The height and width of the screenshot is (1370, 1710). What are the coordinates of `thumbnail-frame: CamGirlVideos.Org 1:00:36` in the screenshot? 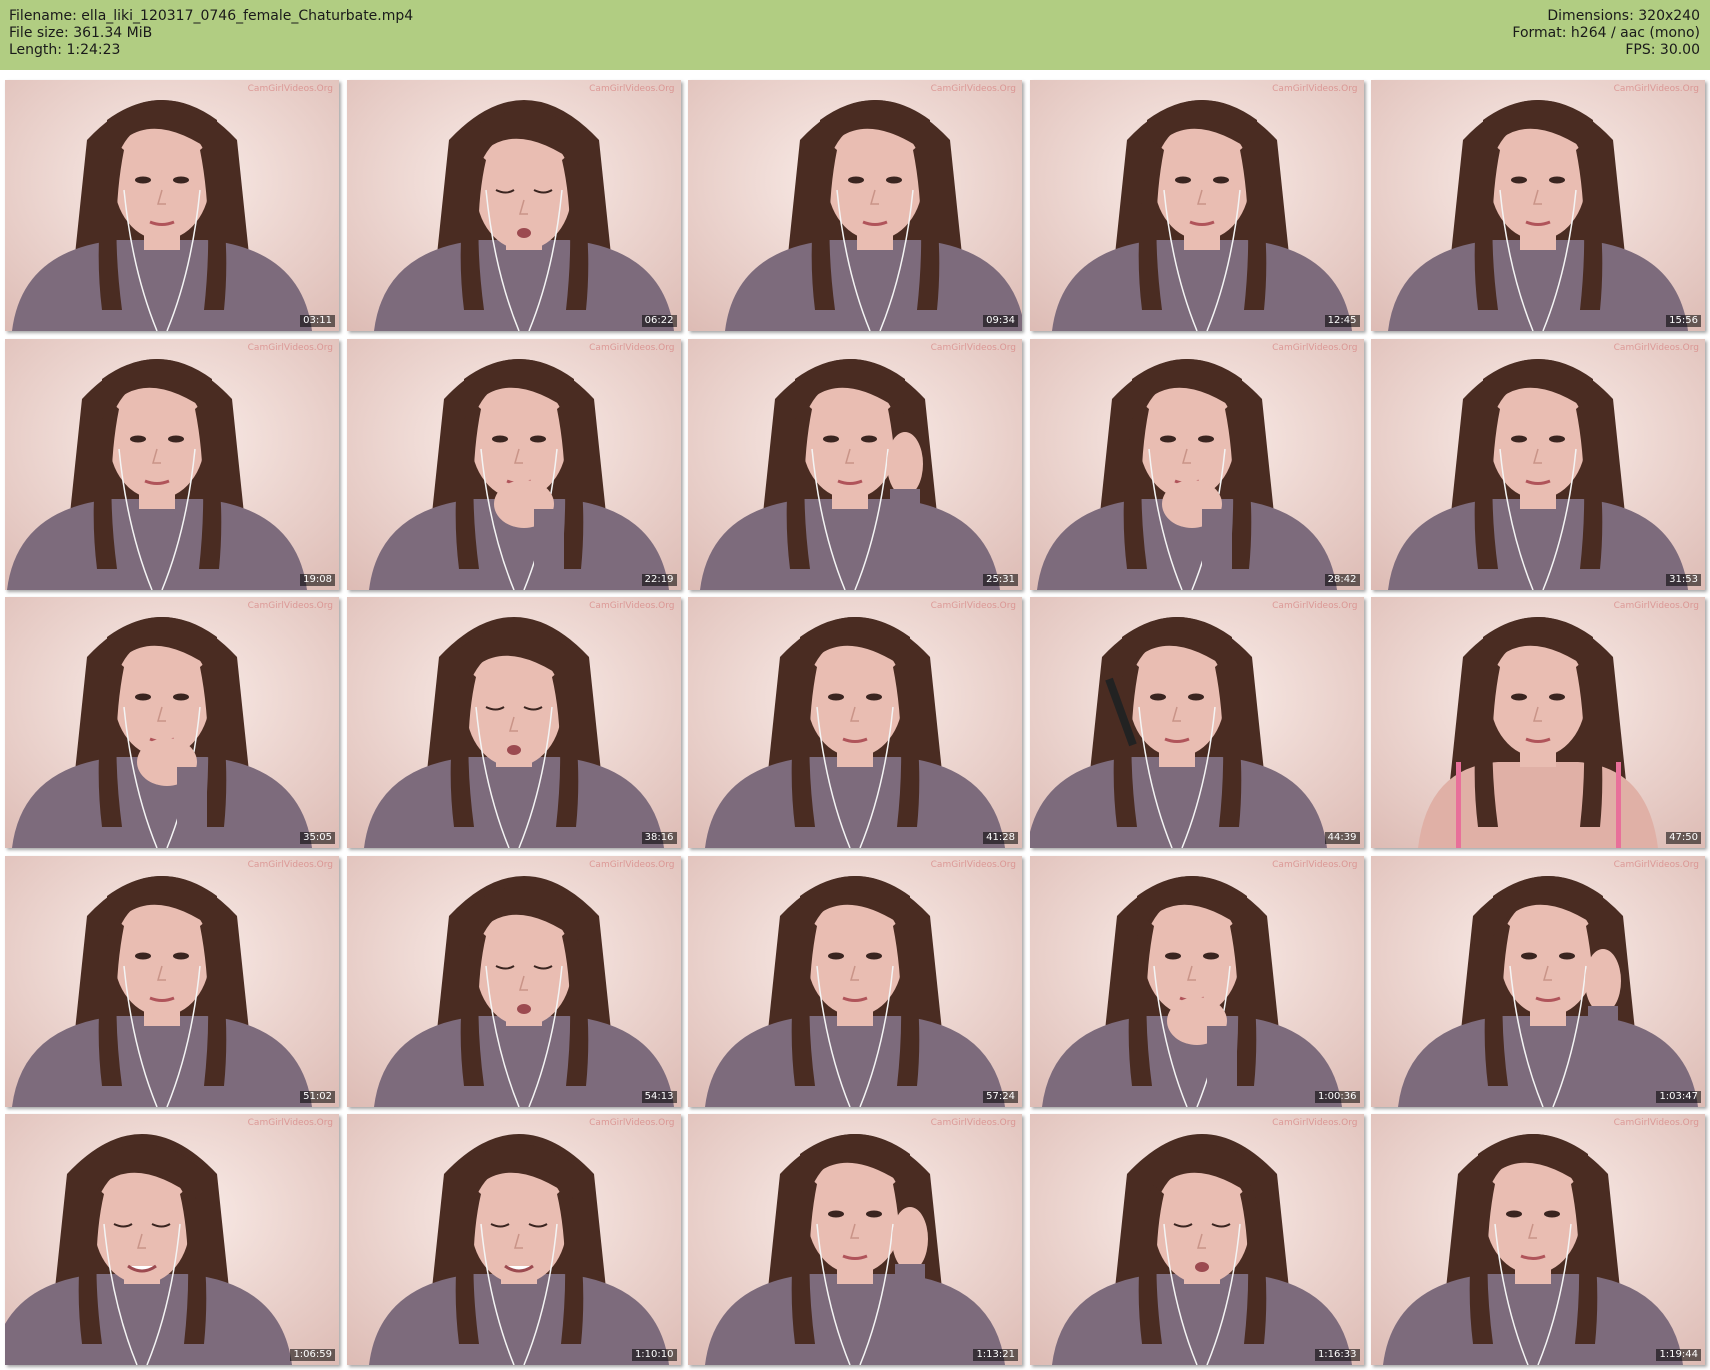 It's located at (1196, 981).